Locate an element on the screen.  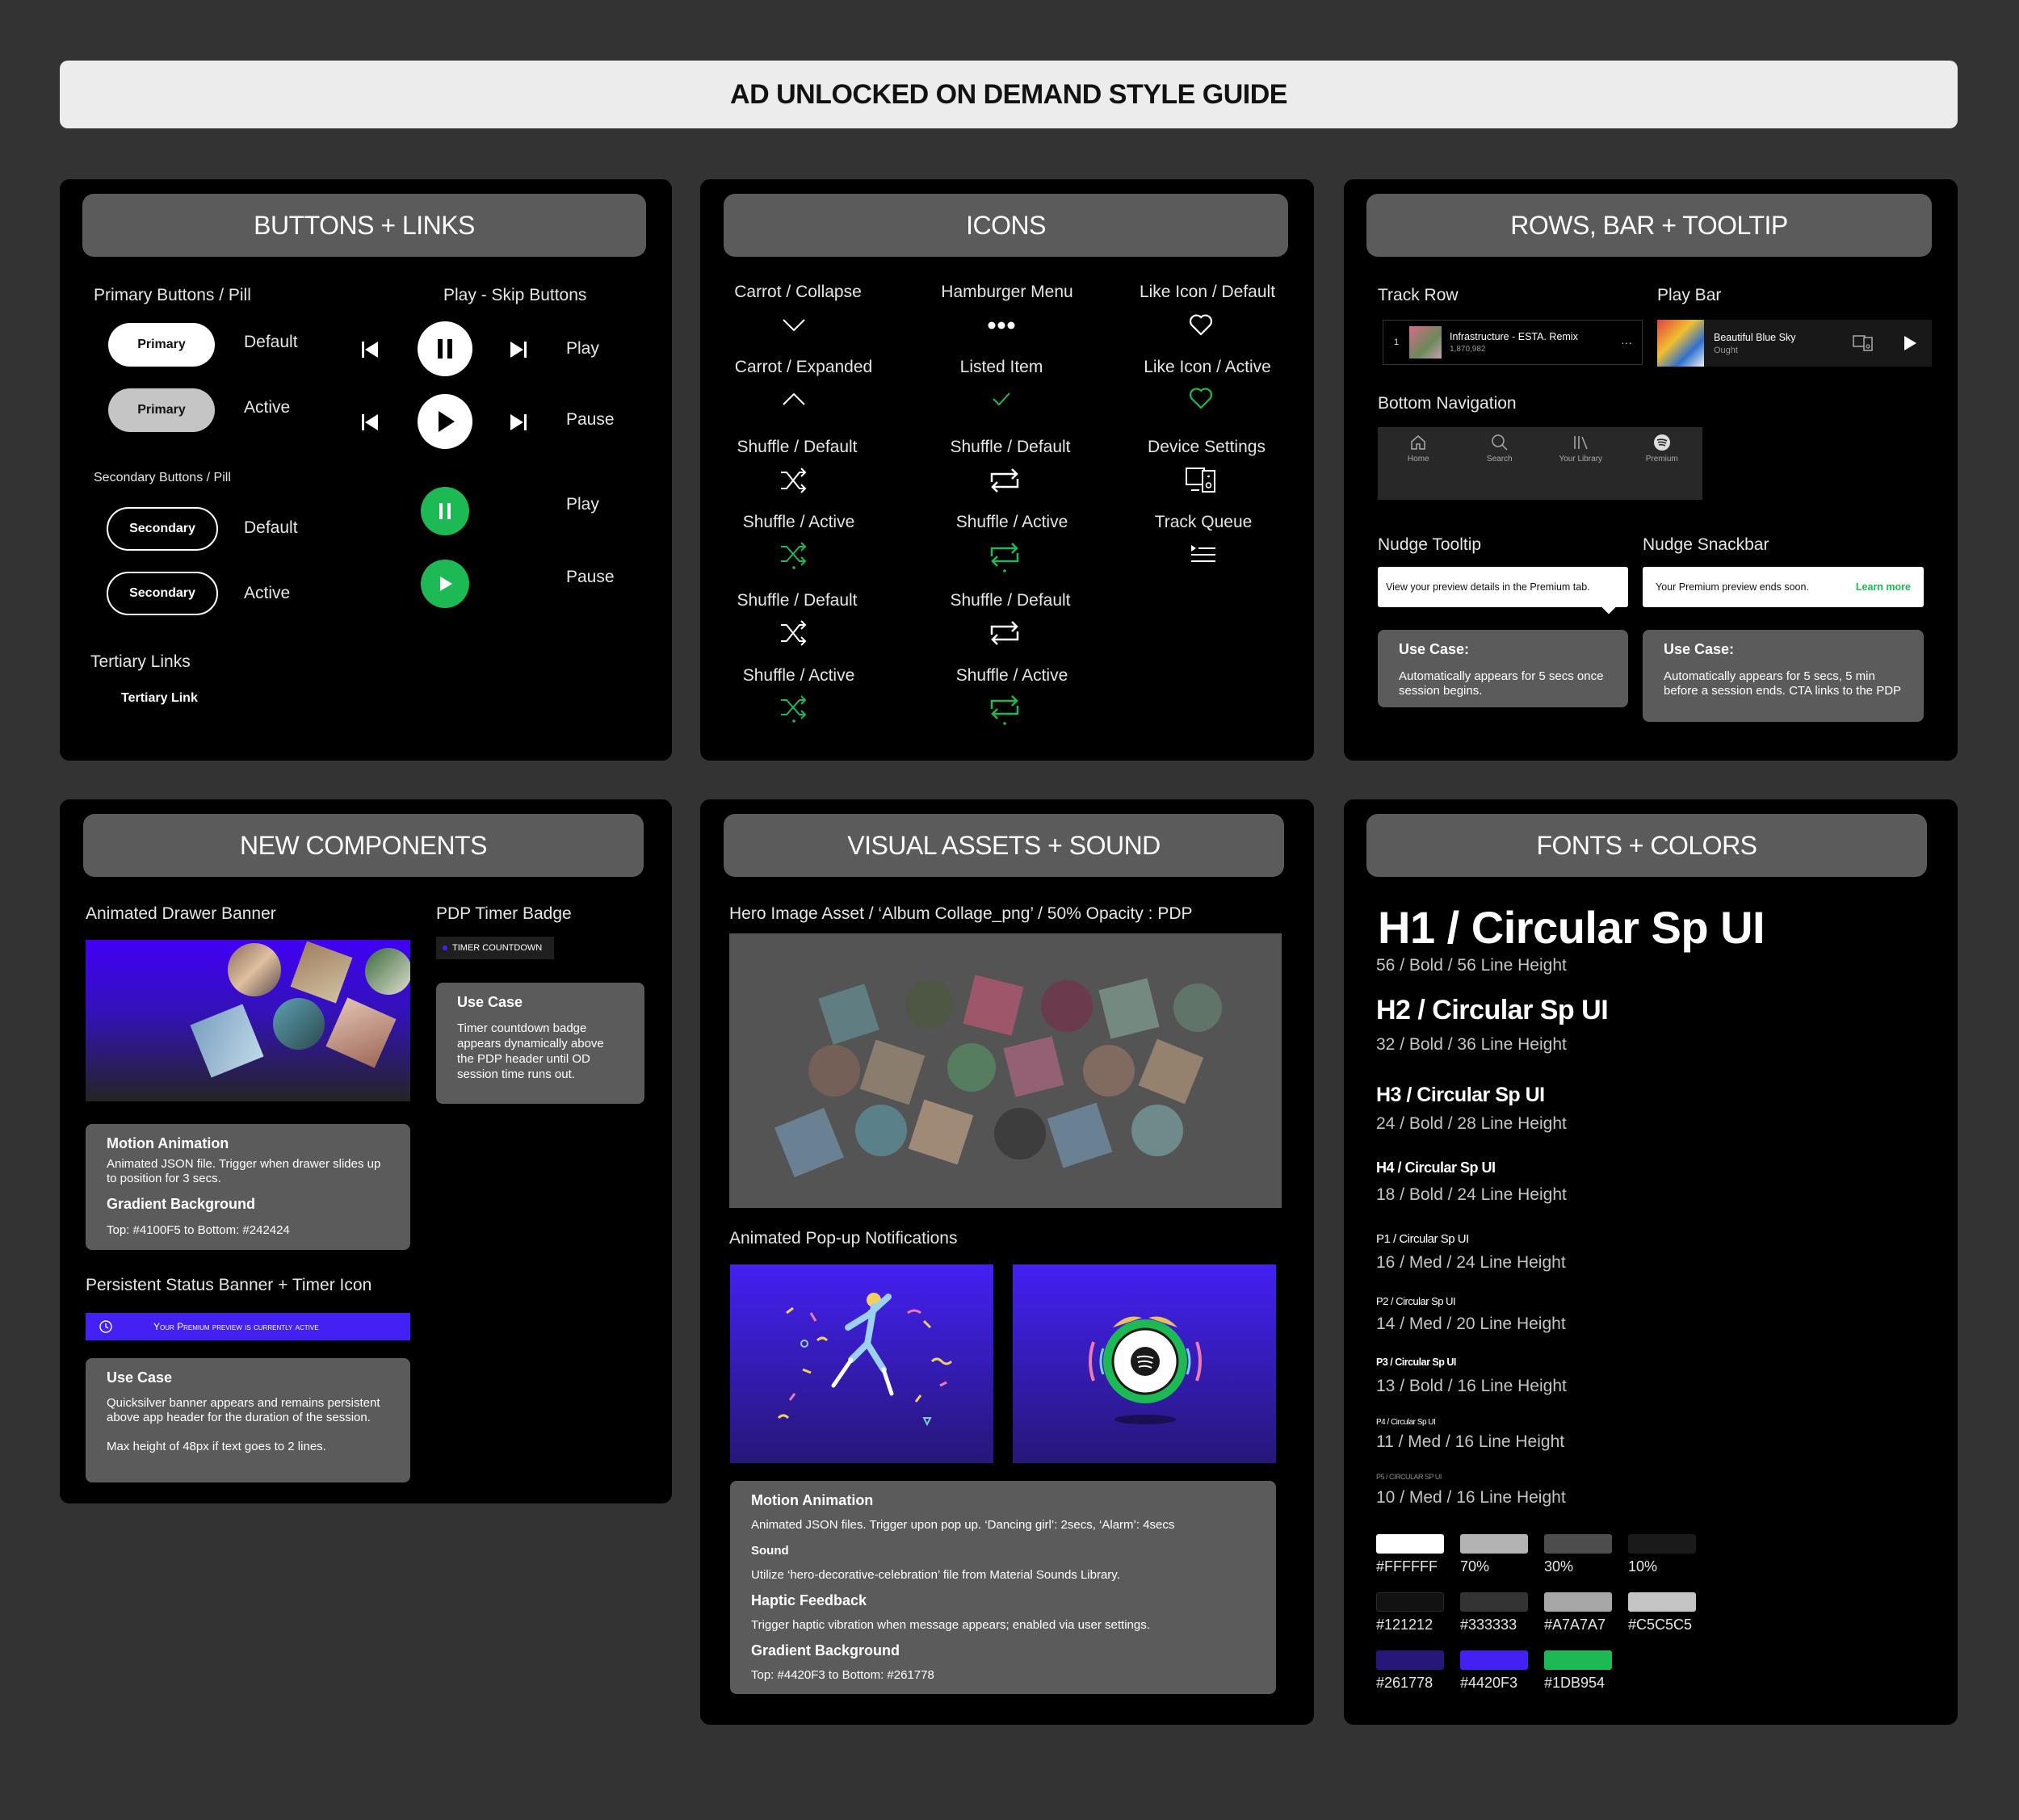
nav-item-home: Home is located at coordinates (1418, 467).